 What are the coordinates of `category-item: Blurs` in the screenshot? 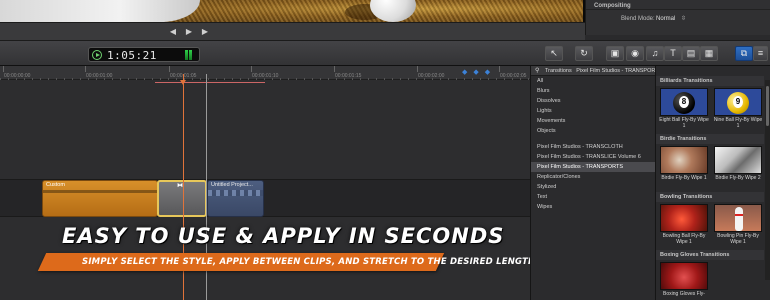 It's located at (593, 91).